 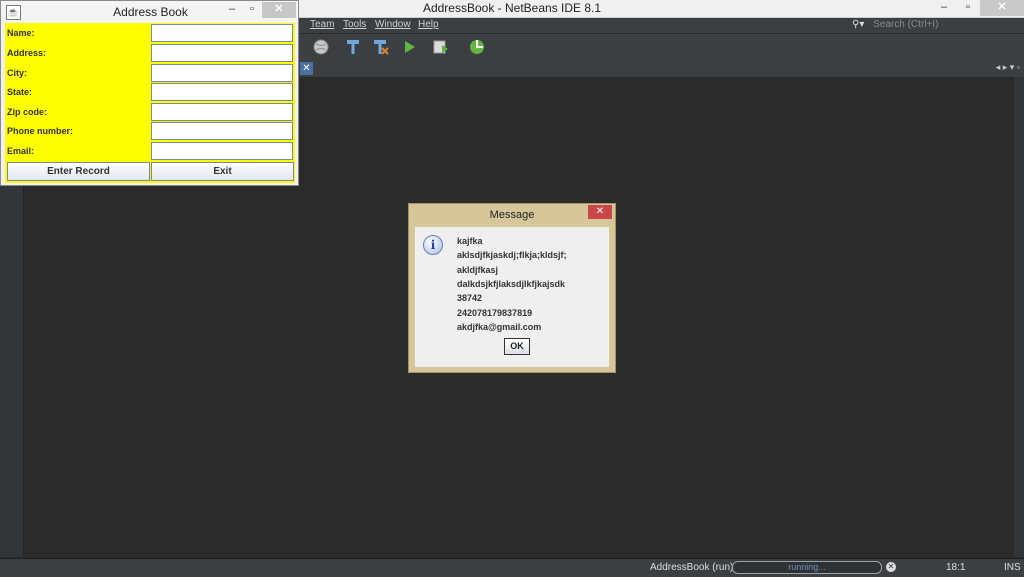 I want to click on phone-number-field, so click(x=222, y=131).